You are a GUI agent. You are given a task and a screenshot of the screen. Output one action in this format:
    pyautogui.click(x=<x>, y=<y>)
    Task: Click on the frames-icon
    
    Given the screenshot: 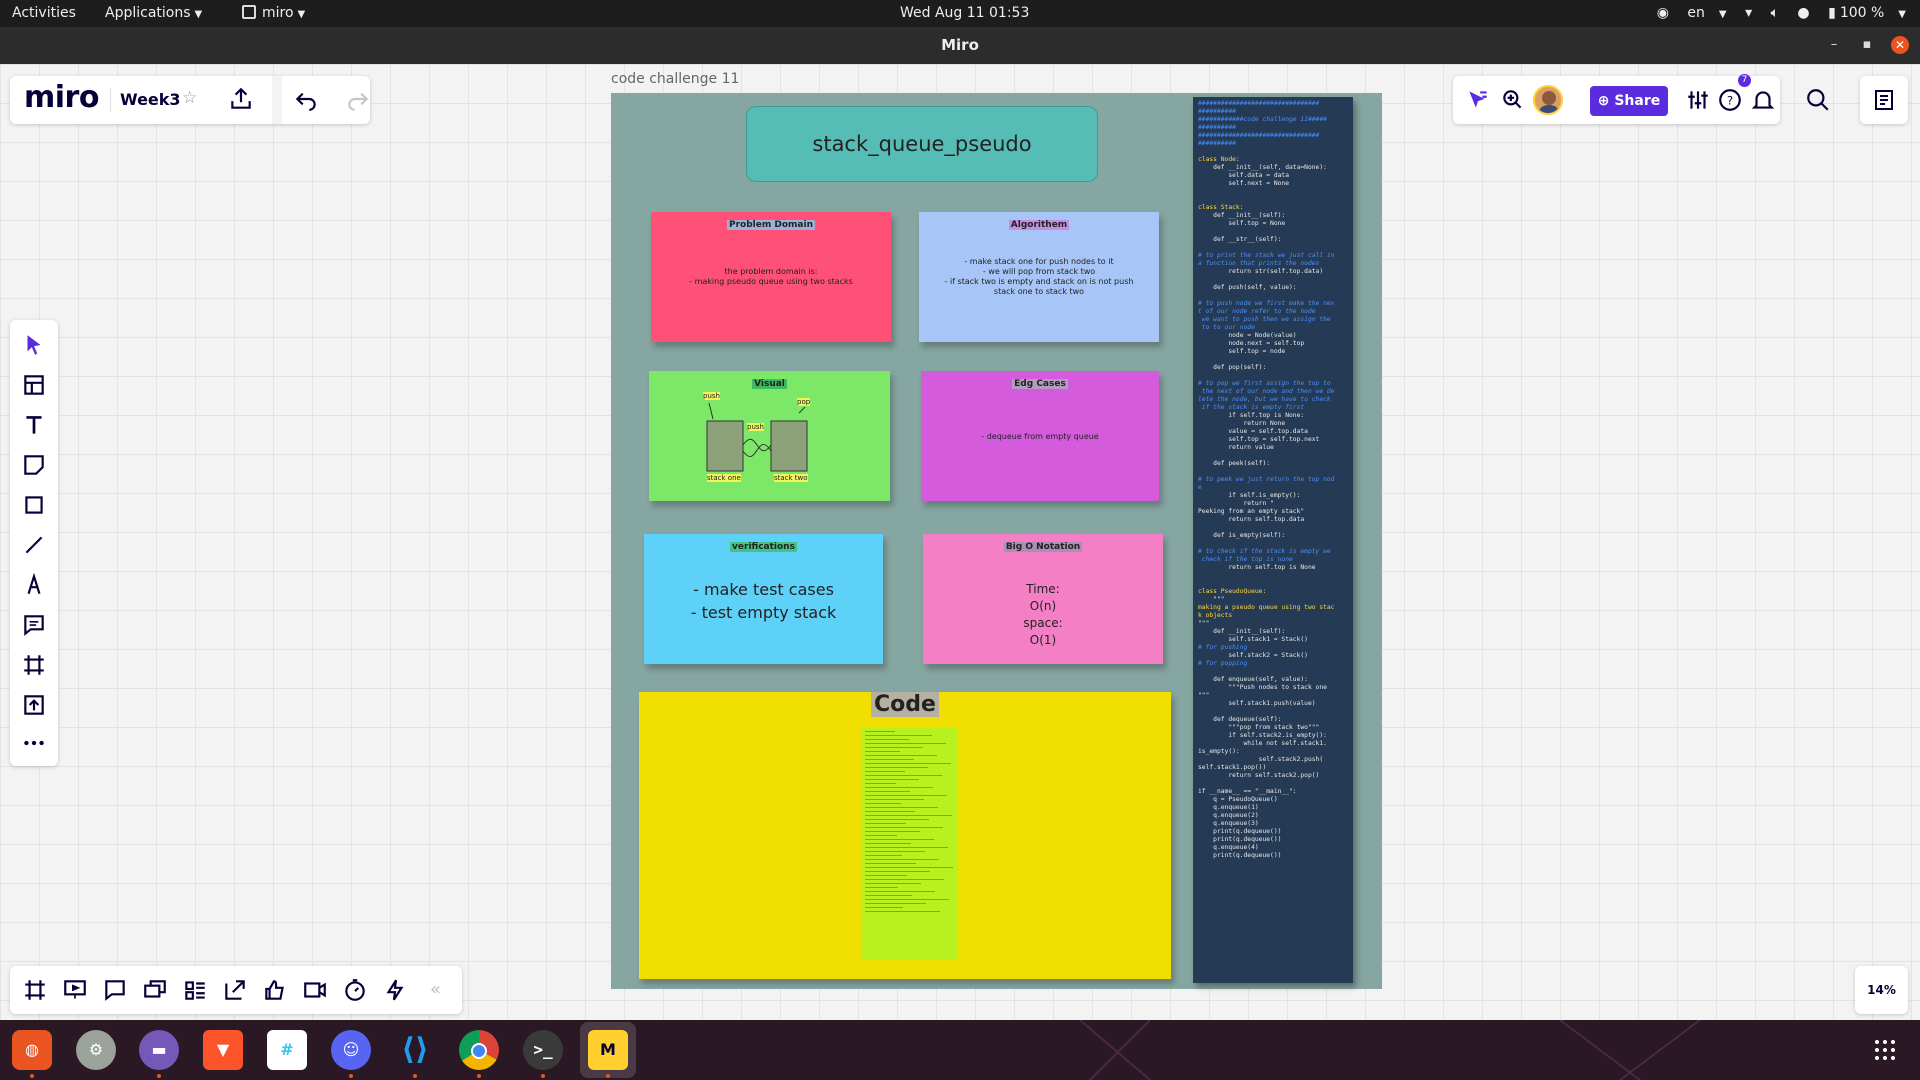 What is the action you would take?
    pyautogui.click(x=35, y=990)
    